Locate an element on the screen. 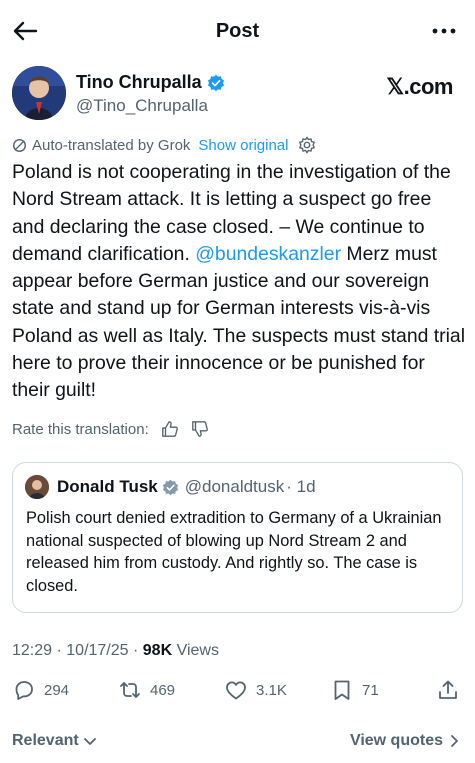 The width and height of the screenshot is (475, 763). top-bar: Post is located at coordinates (237, 32).